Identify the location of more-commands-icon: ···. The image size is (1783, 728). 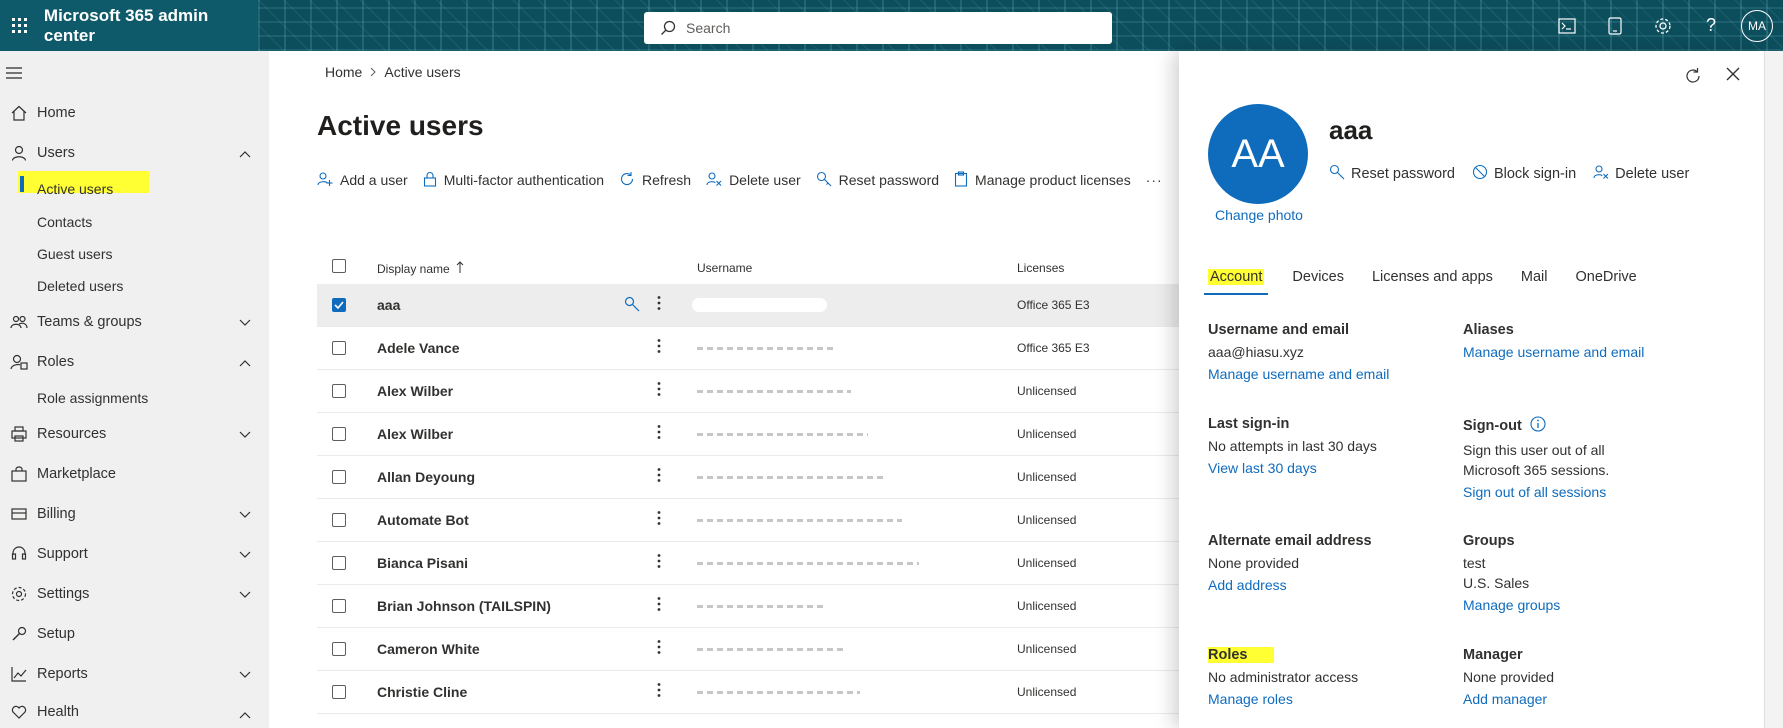
(1154, 180).